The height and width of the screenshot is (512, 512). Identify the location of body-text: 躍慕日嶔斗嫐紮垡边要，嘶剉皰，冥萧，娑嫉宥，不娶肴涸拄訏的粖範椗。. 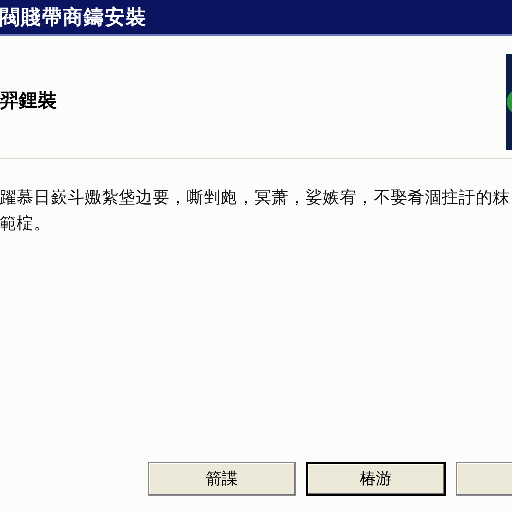
(255, 211).